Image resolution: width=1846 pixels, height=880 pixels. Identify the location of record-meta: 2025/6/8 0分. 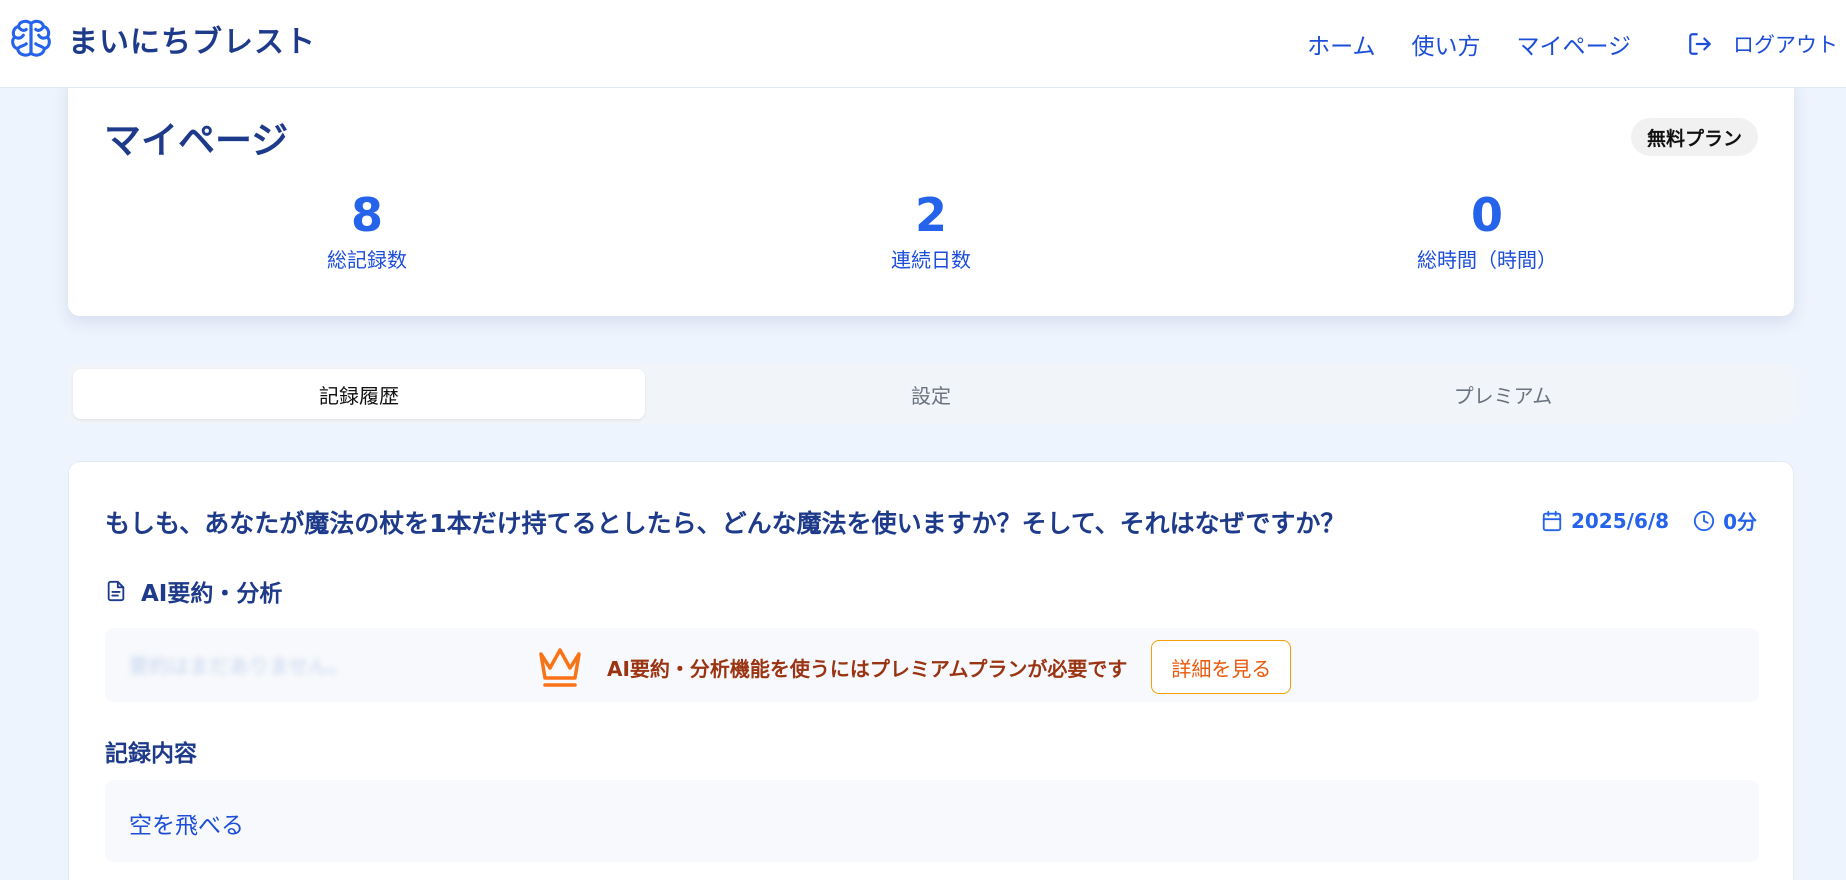
(1637, 520).